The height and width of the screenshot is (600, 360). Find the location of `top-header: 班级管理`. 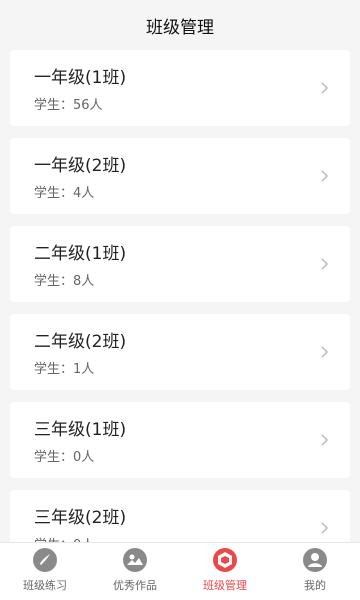

top-header: 班级管理 is located at coordinates (180, 25).